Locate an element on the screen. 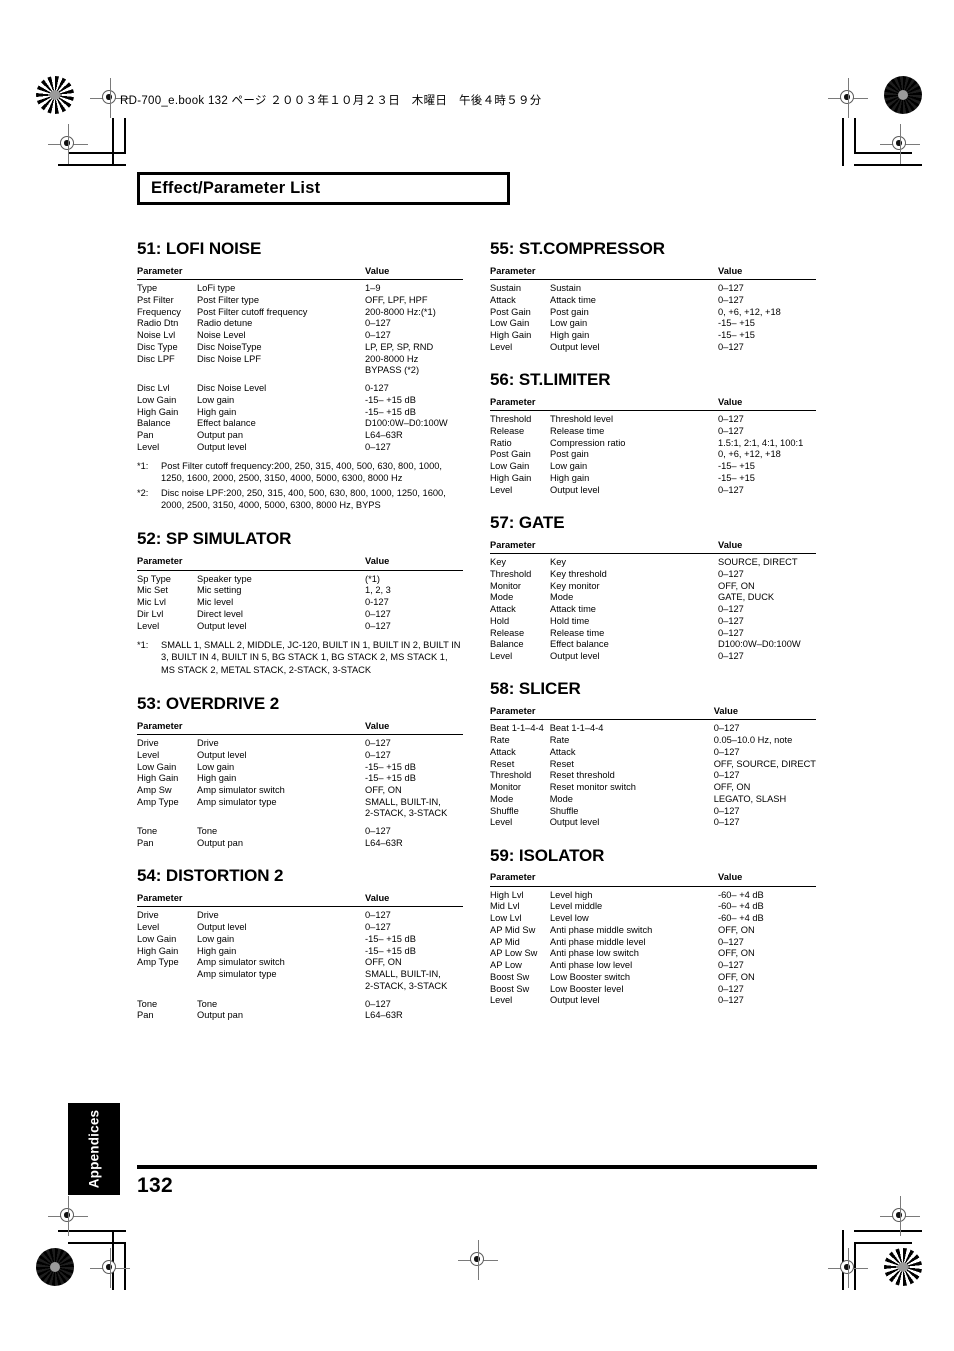 Image resolution: width=954 pixels, height=1351 pixels. cell-parameter-description: Level middle is located at coordinates (576, 906).